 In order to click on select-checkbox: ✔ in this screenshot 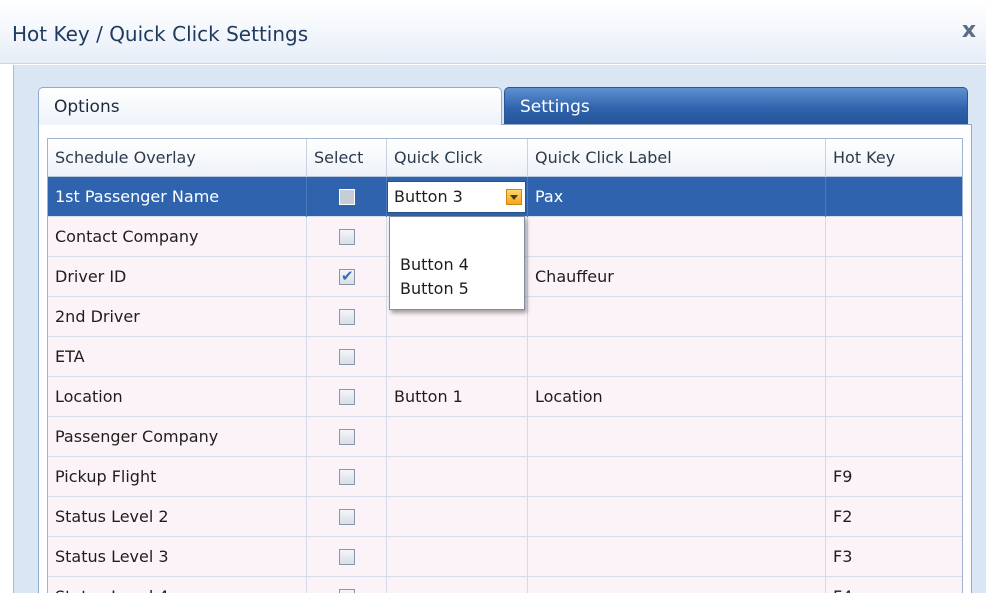, I will do `click(347, 276)`.